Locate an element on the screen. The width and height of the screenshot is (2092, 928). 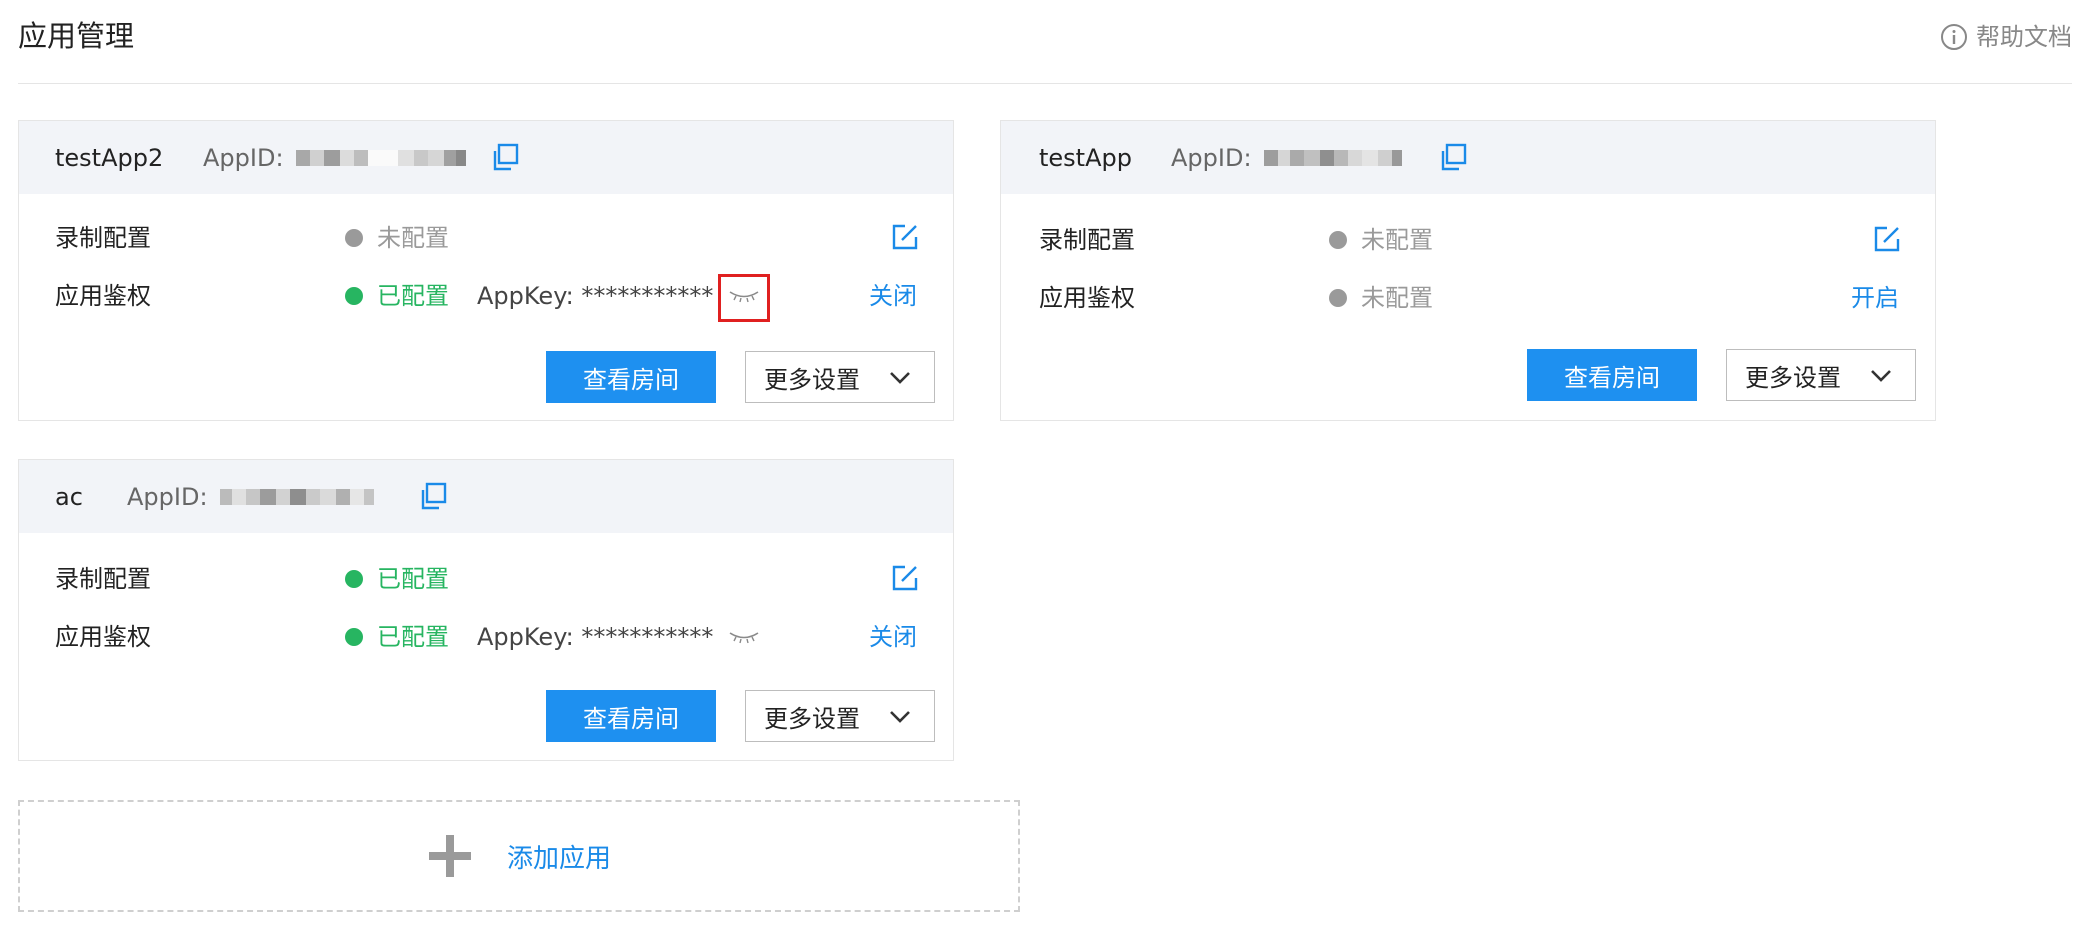
plus-icon is located at coordinates (449, 856).